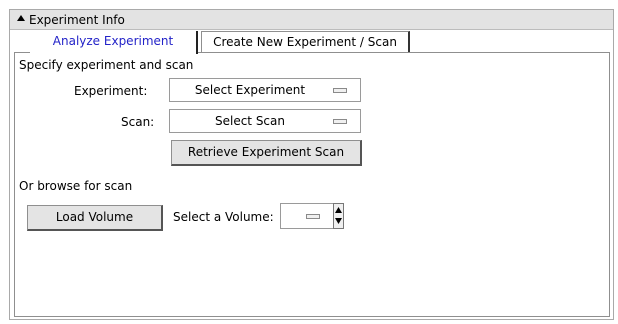 Image resolution: width=618 pixels, height=324 pixels. I want to click on arrow-down-icon, so click(338, 221).